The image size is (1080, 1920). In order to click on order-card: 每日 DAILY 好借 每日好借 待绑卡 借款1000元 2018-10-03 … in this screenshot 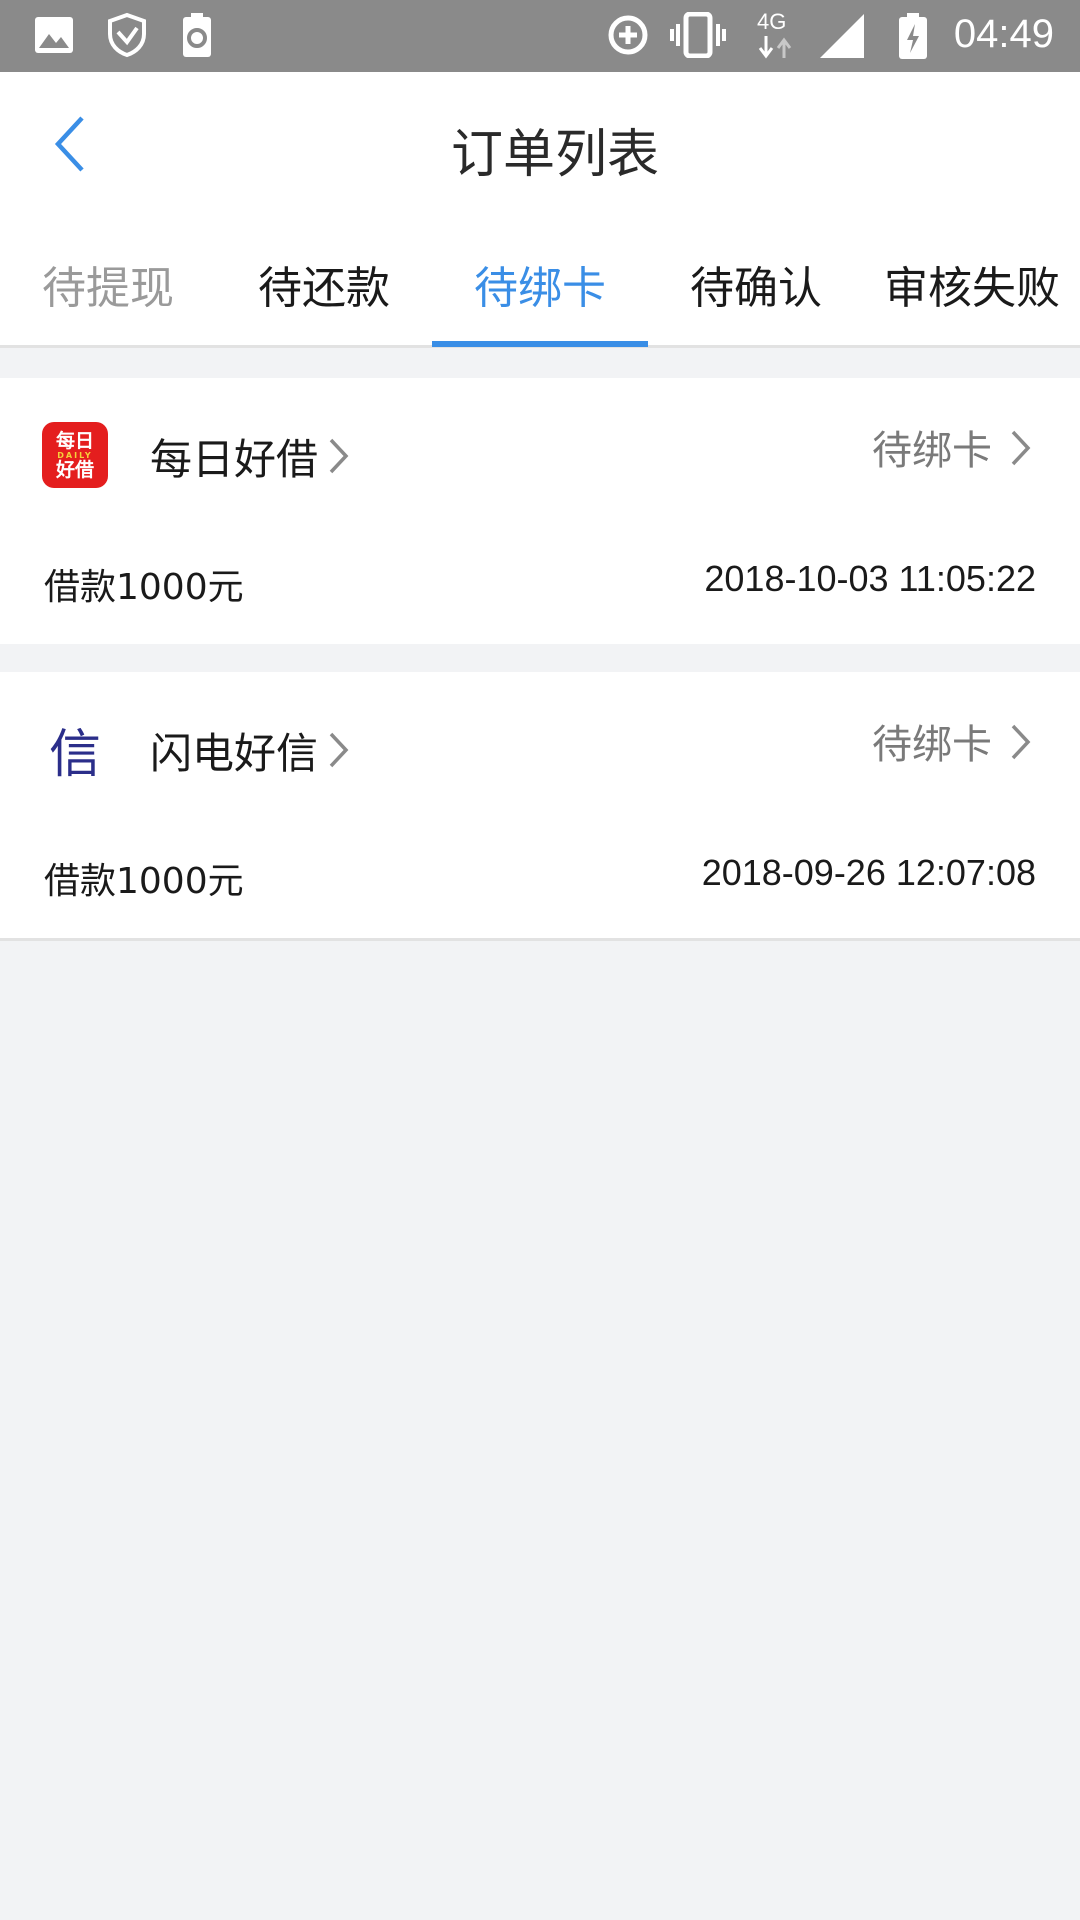, I will do `click(540, 511)`.